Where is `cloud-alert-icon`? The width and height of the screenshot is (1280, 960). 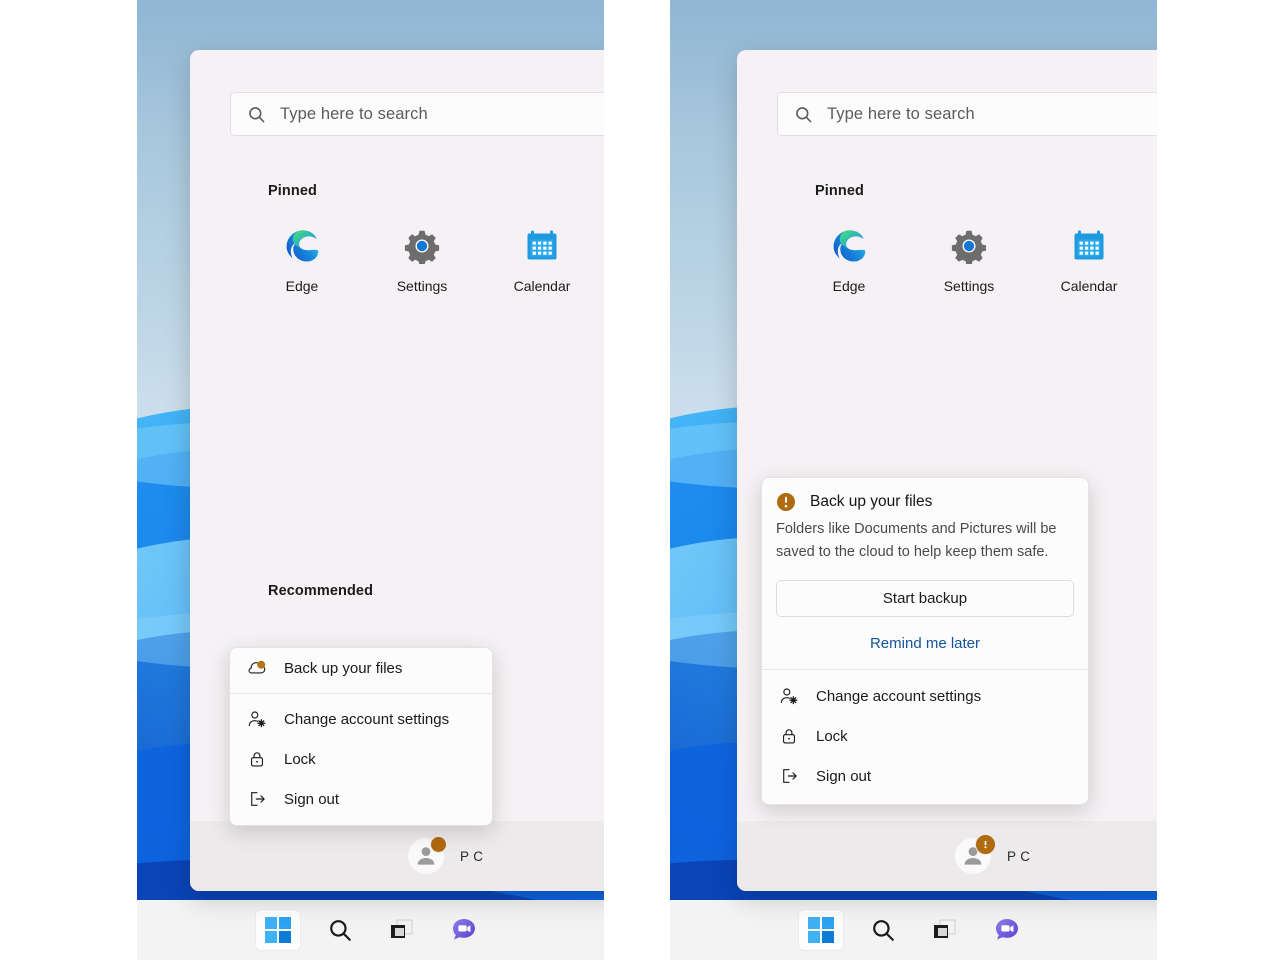
cloud-alert-icon is located at coordinates (257, 668).